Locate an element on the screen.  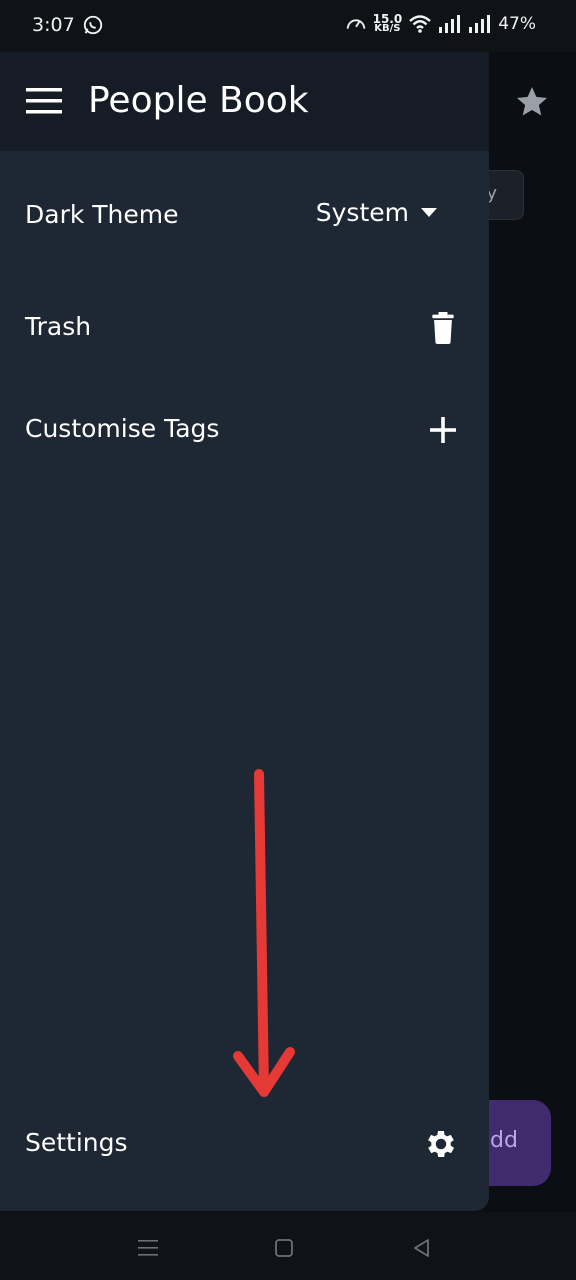
drawer-header: People Book is located at coordinates (244, 101).